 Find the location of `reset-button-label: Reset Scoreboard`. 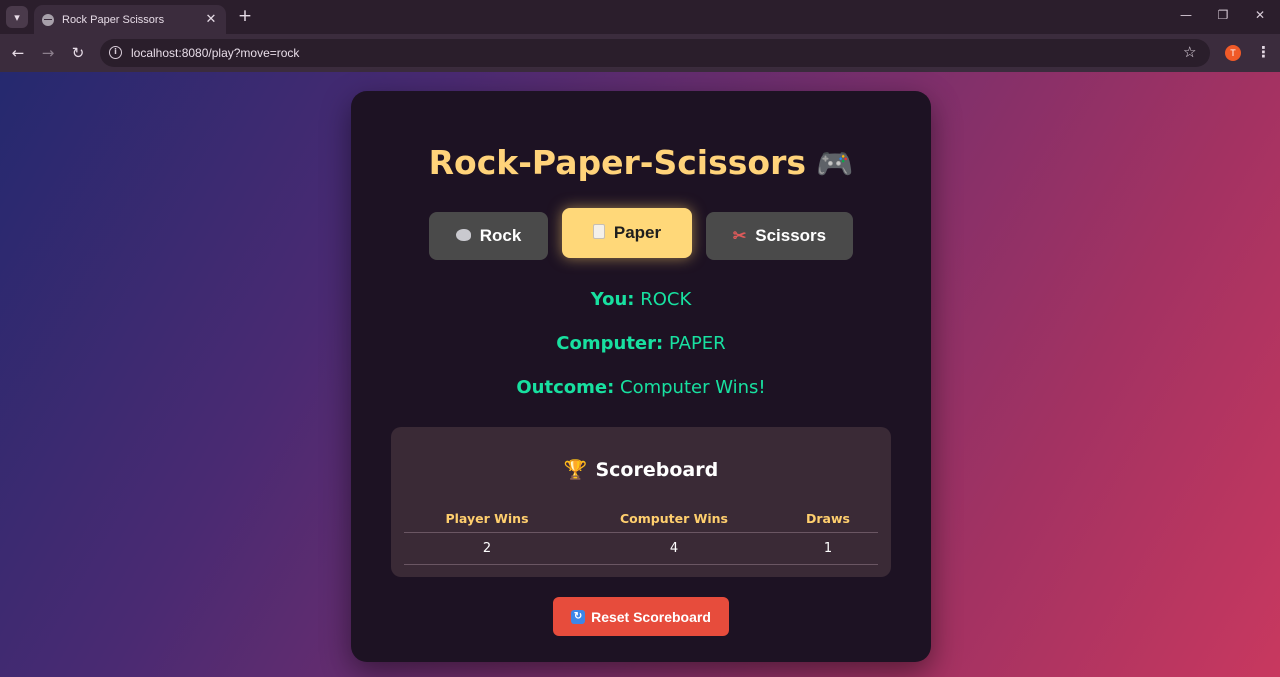

reset-button-label: Reset Scoreboard is located at coordinates (651, 616).